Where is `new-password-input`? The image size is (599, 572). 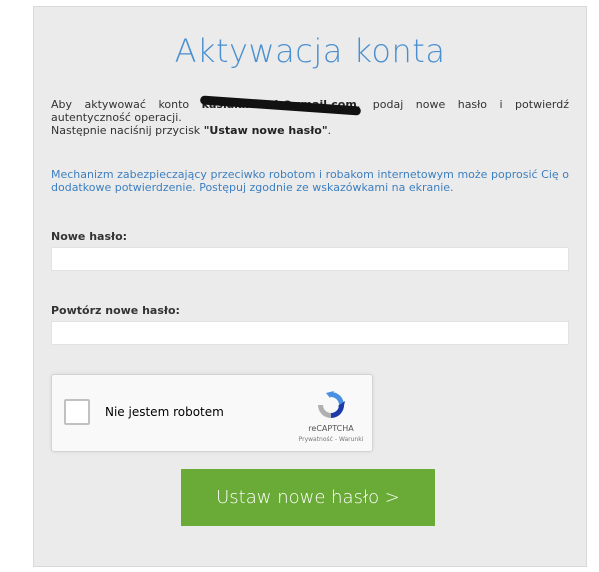
new-password-input is located at coordinates (310, 259).